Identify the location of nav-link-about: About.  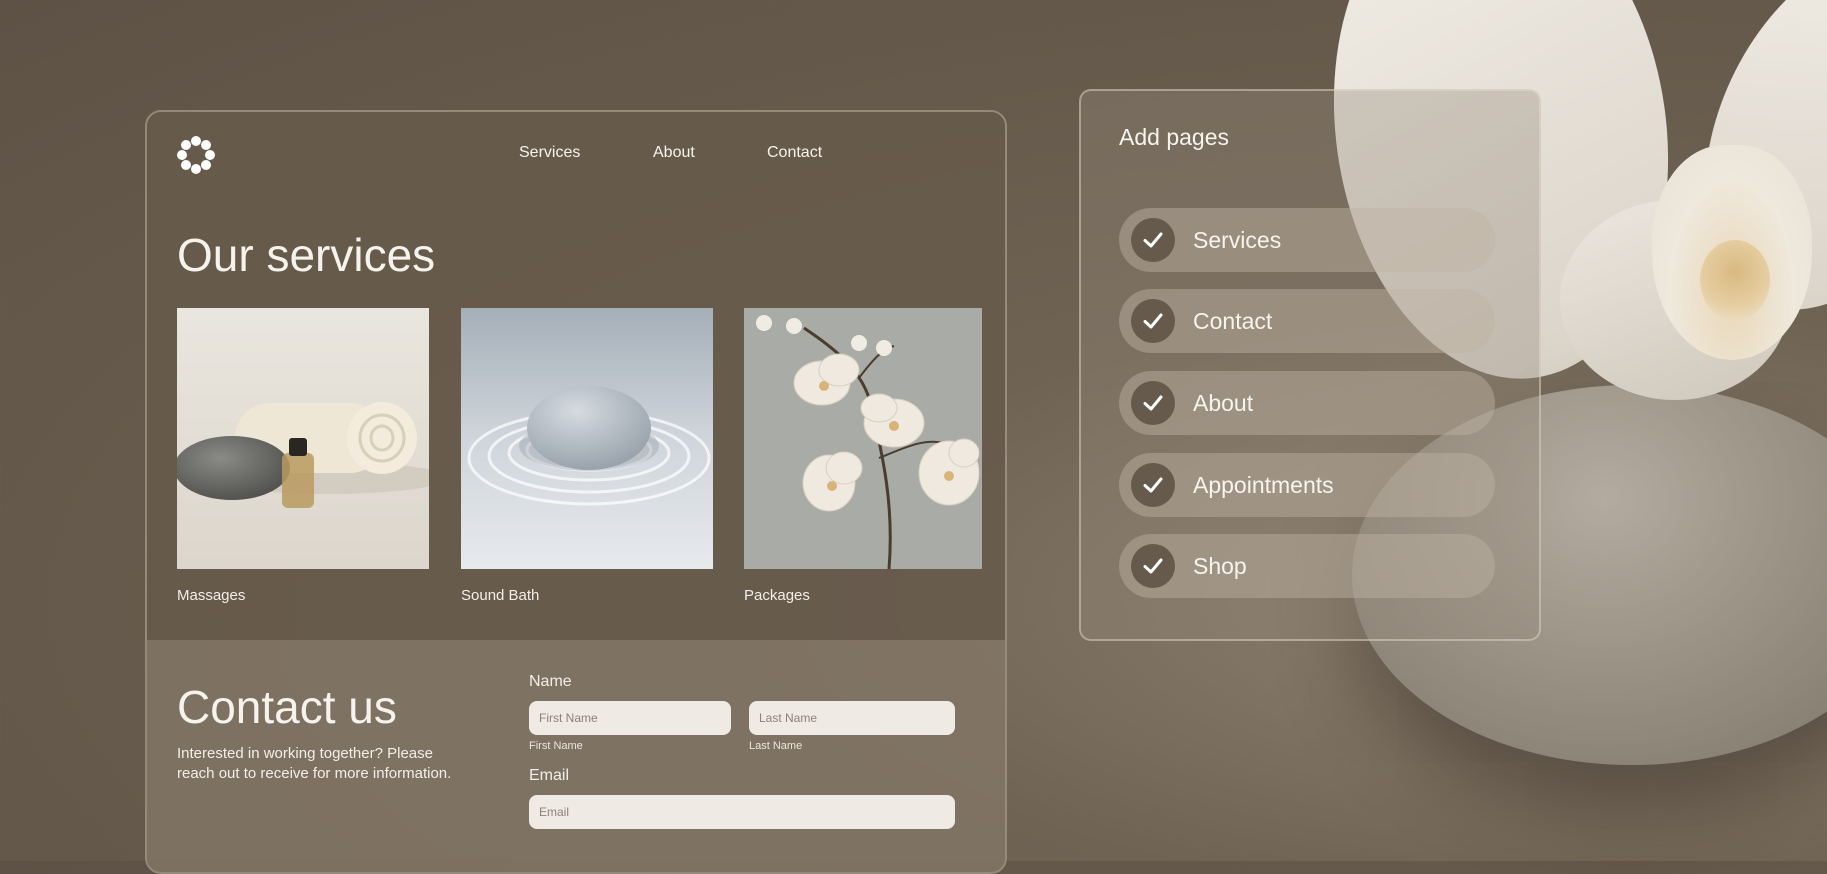
(674, 153).